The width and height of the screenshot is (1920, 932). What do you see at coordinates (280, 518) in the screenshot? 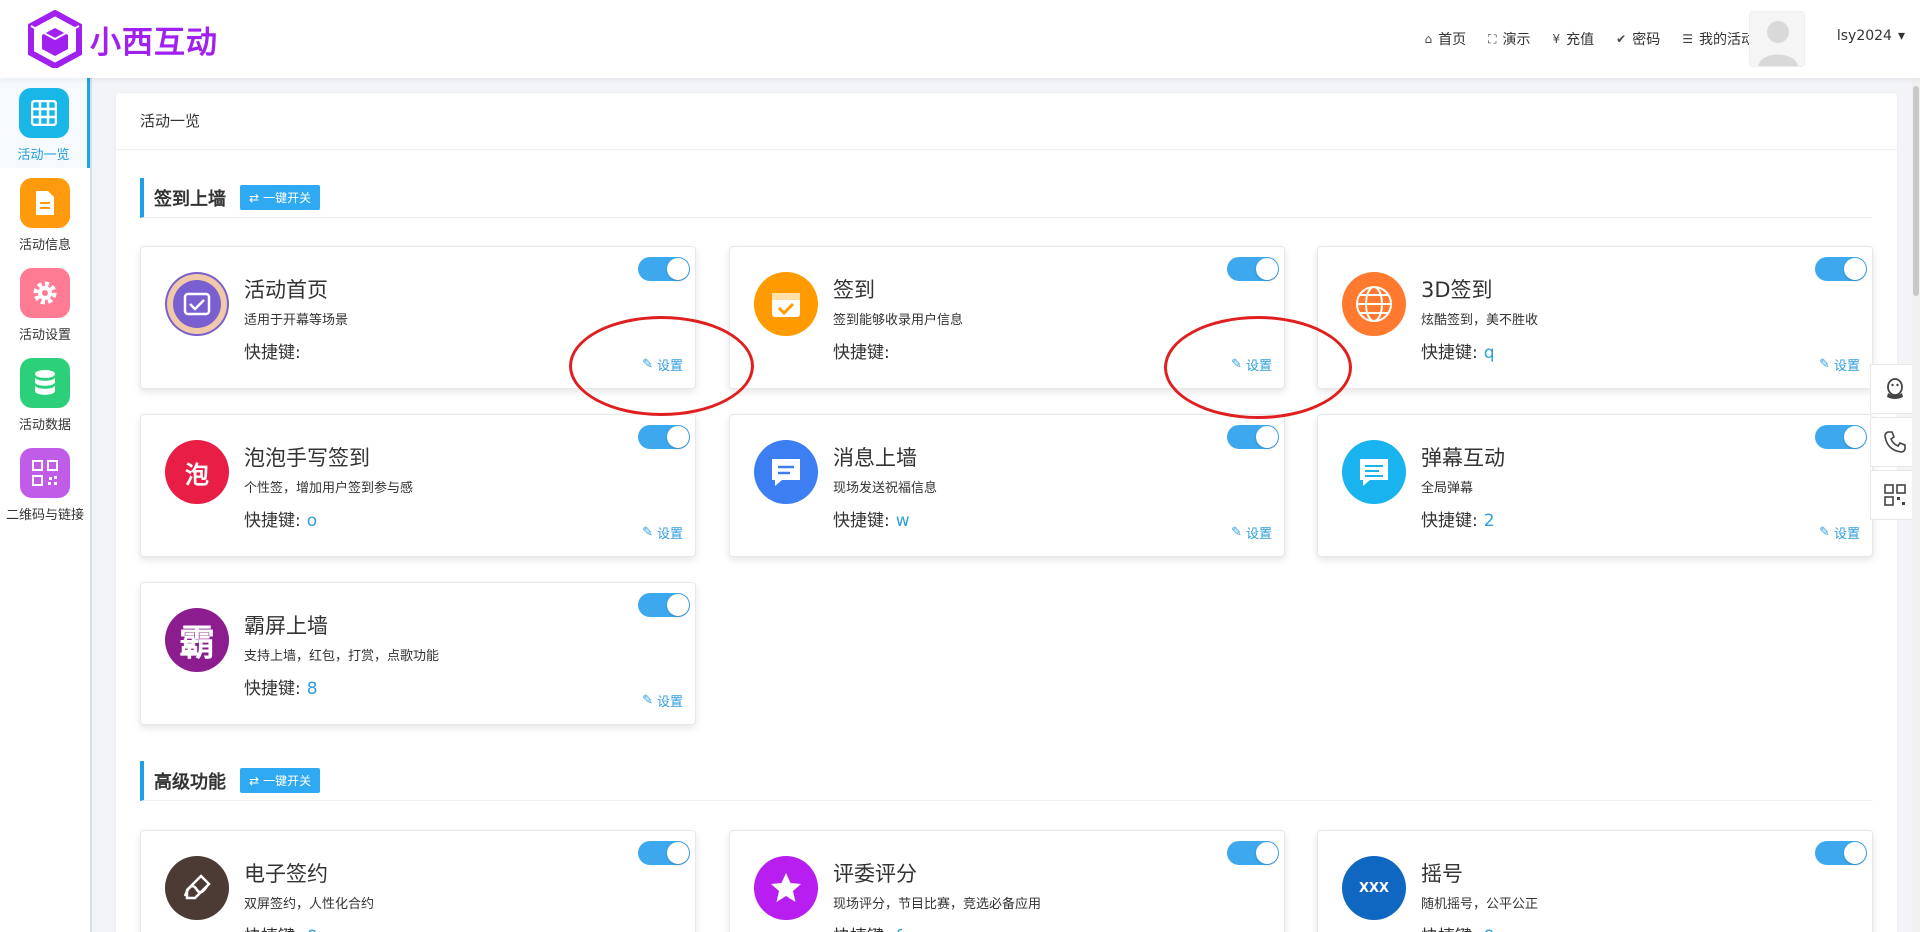
I see `shortcut-key: 快捷键: o` at bounding box center [280, 518].